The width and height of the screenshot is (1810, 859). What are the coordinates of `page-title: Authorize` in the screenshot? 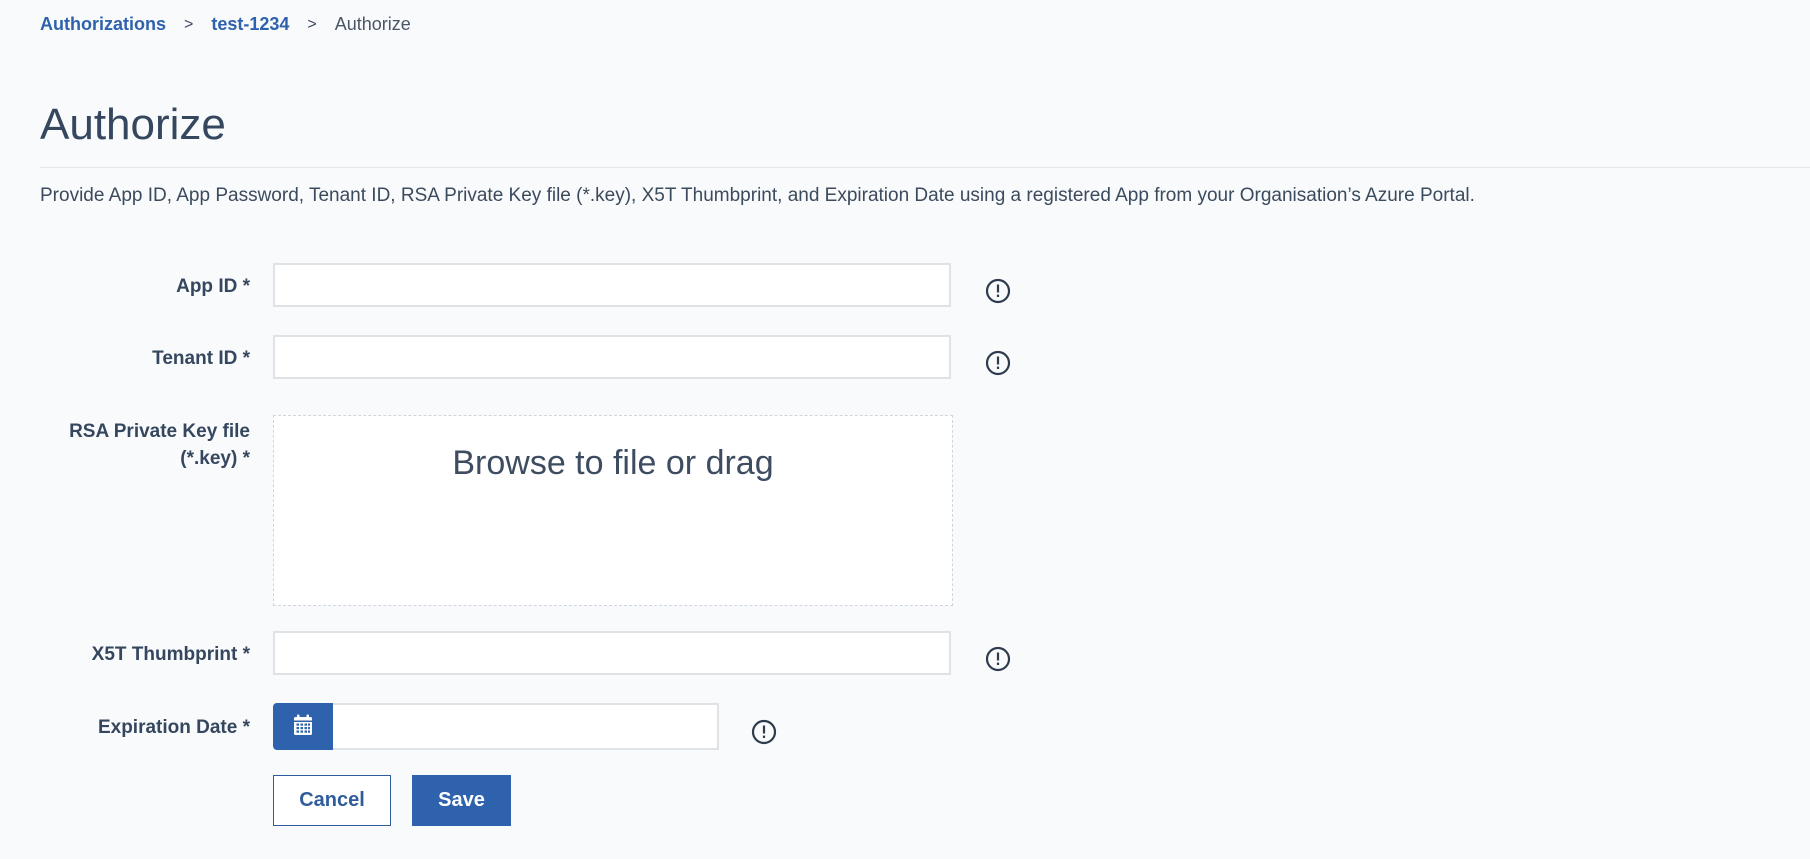 It's located at (133, 124).